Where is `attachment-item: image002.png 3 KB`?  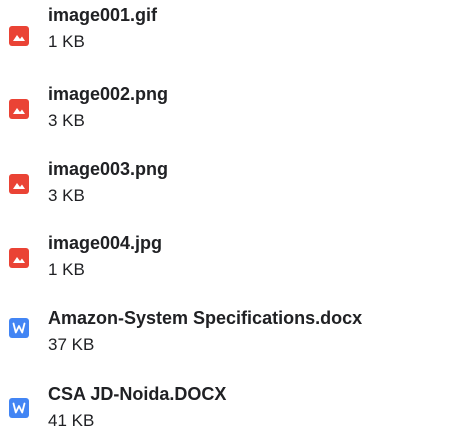 attachment-item: image002.png 3 KB is located at coordinates (228, 114).